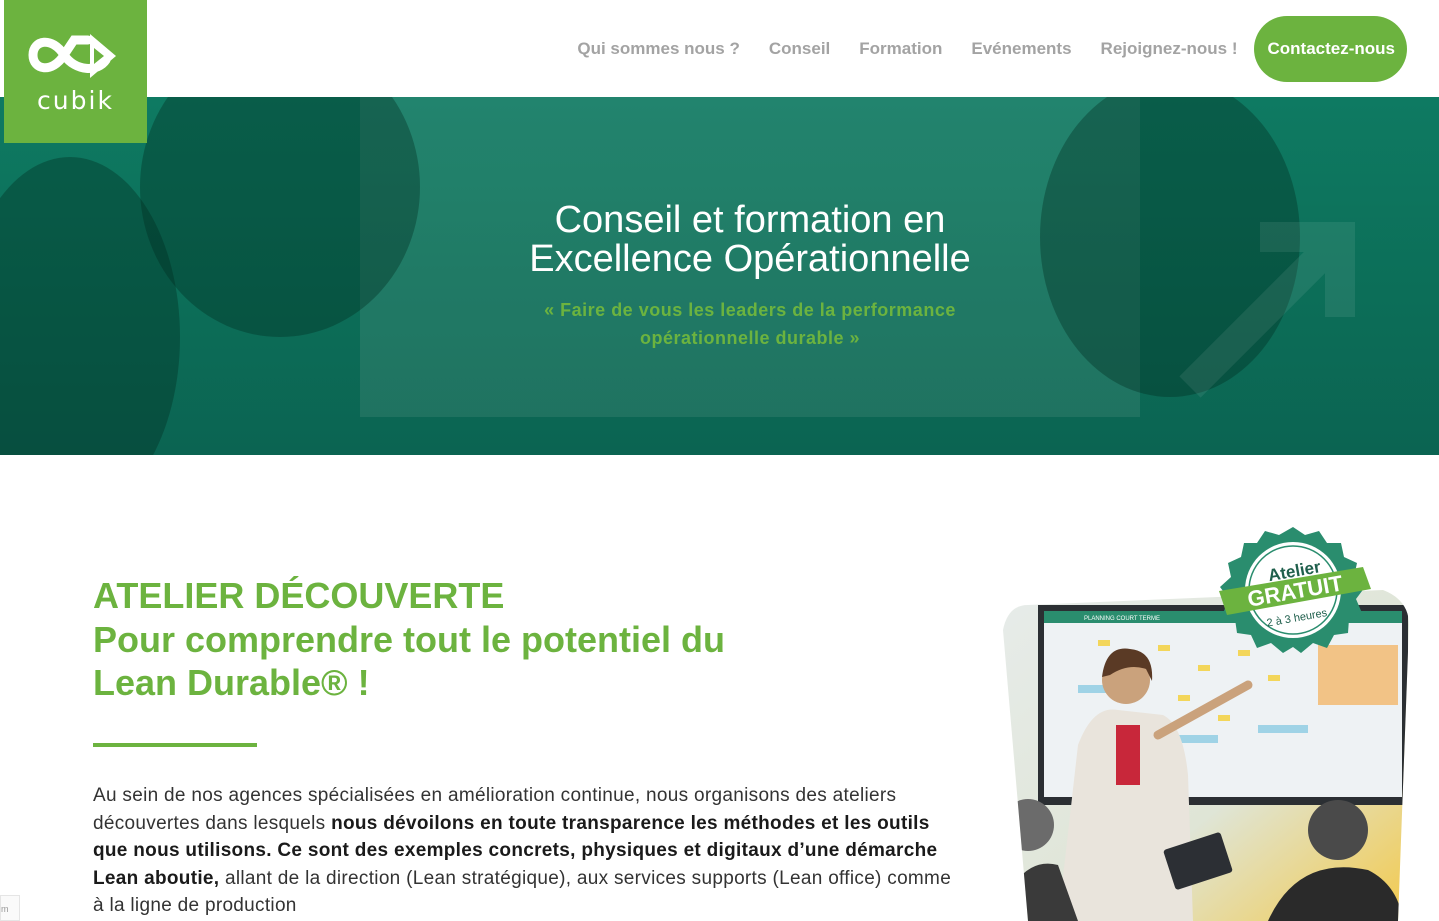  What do you see at coordinates (75, 100) in the screenshot?
I see `logo-wordmark: cubik` at bounding box center [75, 100].